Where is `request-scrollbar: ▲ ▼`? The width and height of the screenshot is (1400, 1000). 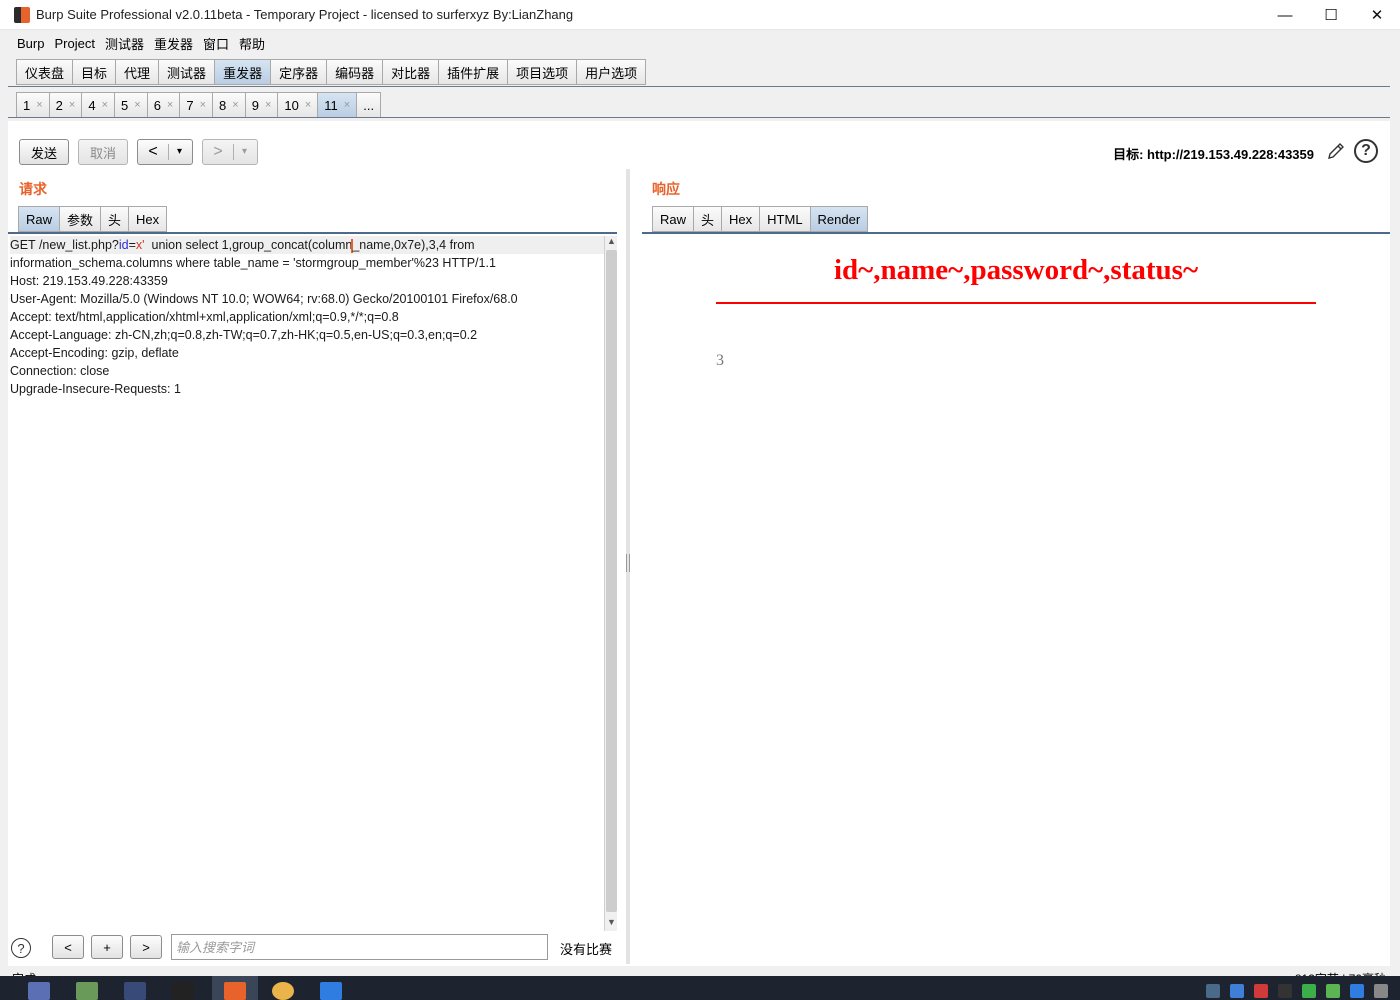
request-scrollbar: ▲ ▼ is located at coordinates (610, 583).